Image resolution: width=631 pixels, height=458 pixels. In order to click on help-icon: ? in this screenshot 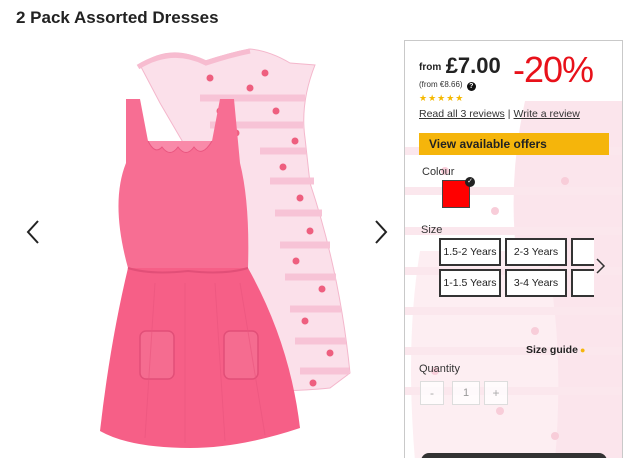, I will do `click(471, 86)`.